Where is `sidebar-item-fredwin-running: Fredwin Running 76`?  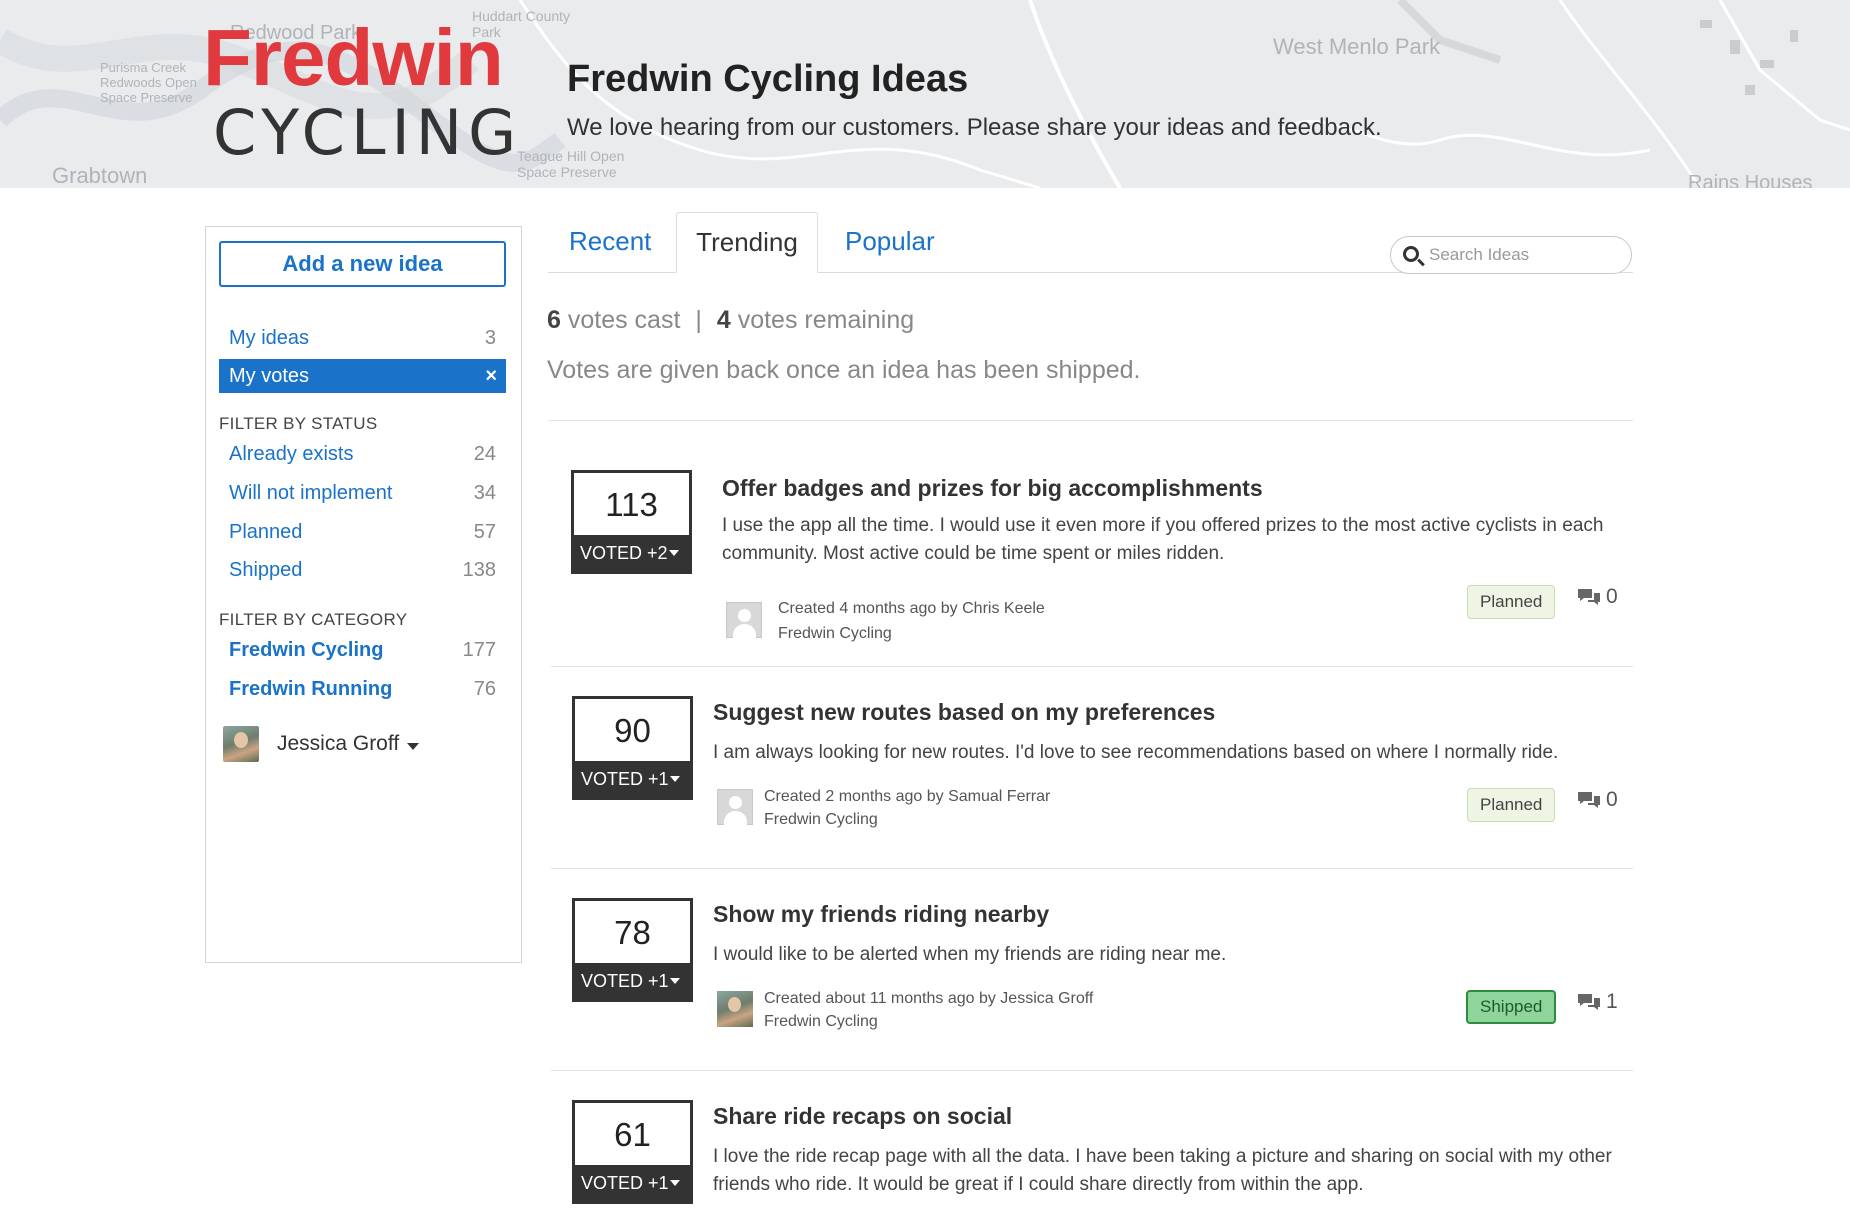 sidebar-item-fredwin-running: Fredwin Running 76 is located at coordinates (362, 689).